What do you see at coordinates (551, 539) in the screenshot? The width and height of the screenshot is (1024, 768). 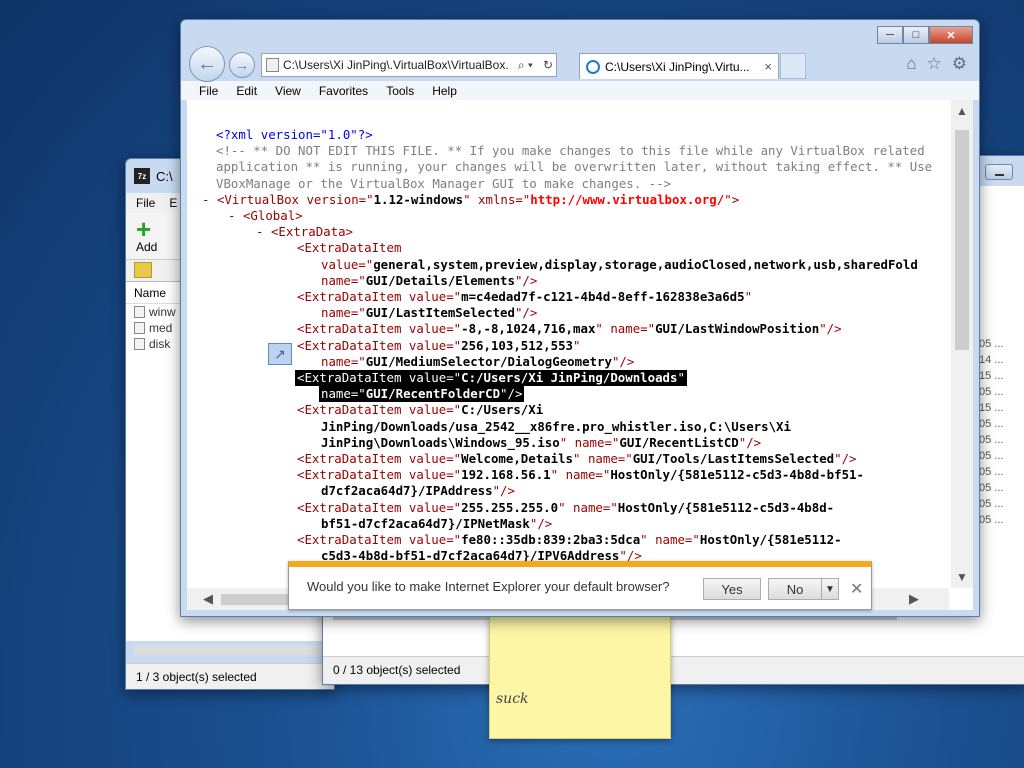 I see `xml-value: fe80::35db:839:2ba3:5dca` at bounding box center [551, 539].